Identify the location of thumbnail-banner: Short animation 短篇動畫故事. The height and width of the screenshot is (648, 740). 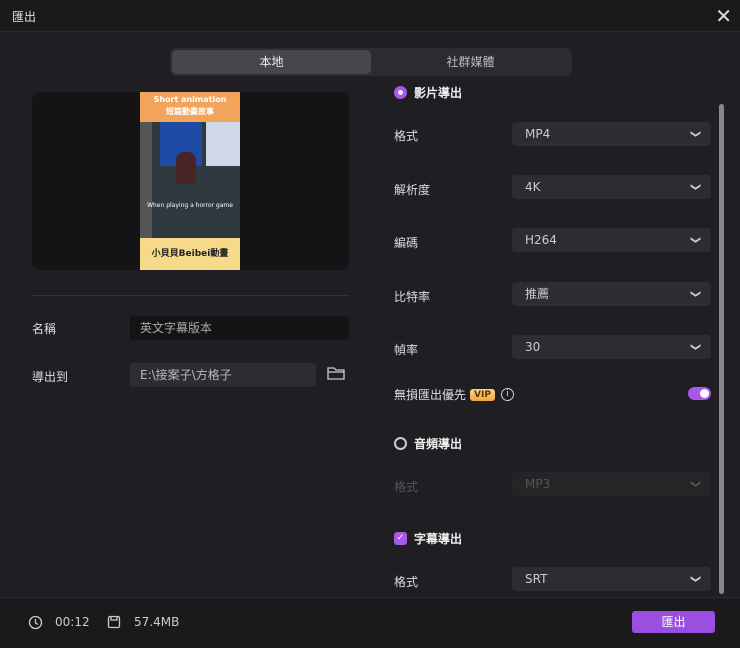
(190, 107).